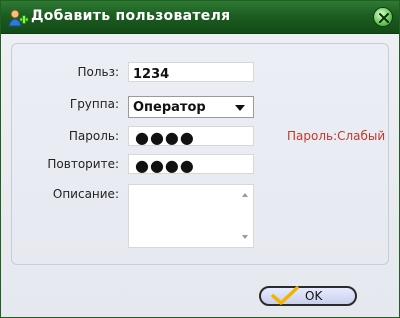 The width and height of the screenshot is (400, 318). I want to click on description-textarea, so click(191, 216).